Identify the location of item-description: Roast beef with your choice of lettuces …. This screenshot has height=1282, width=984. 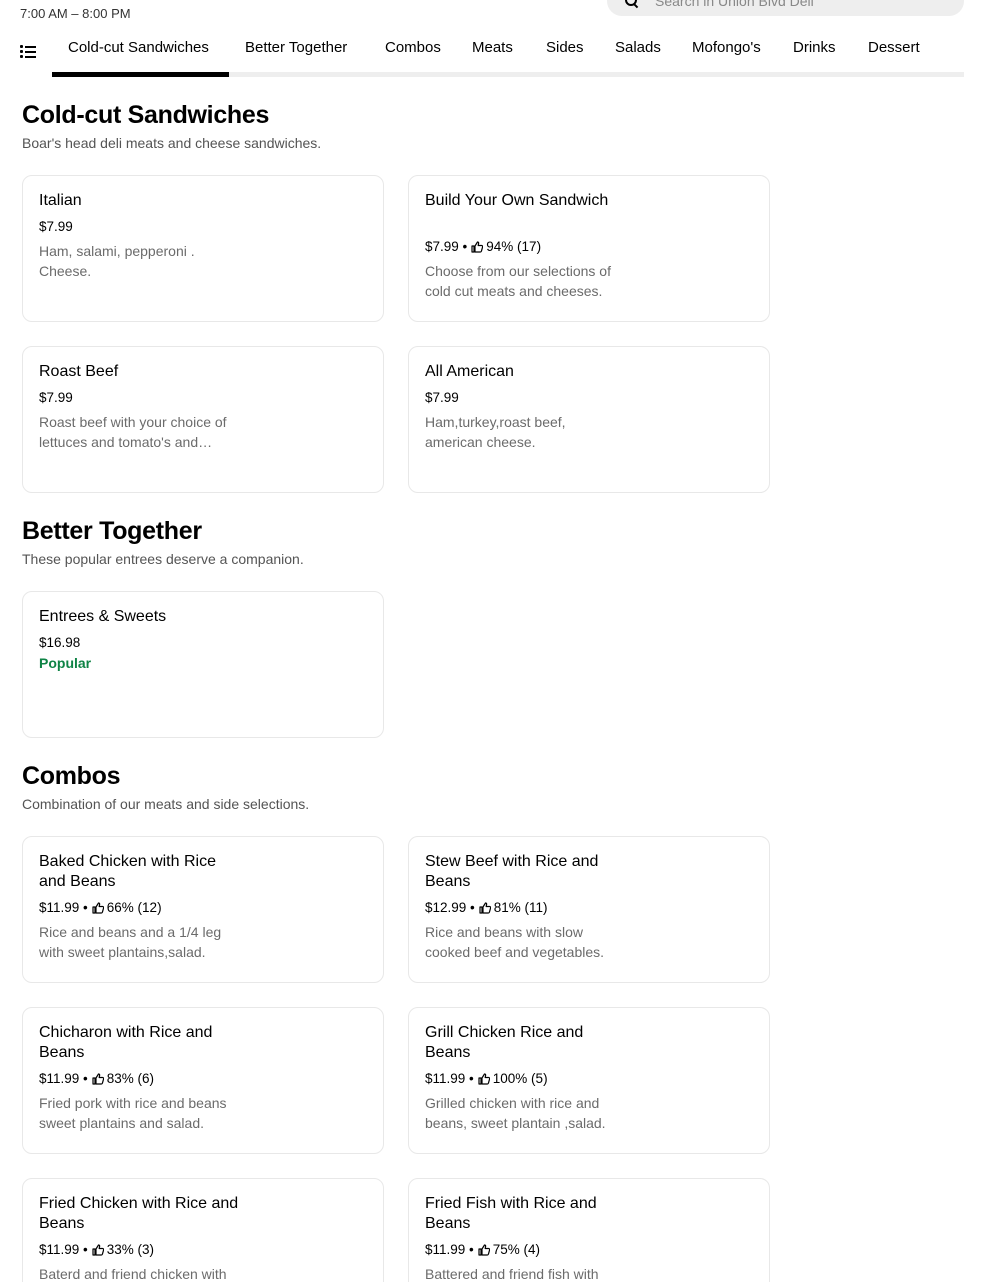
(133, 432).